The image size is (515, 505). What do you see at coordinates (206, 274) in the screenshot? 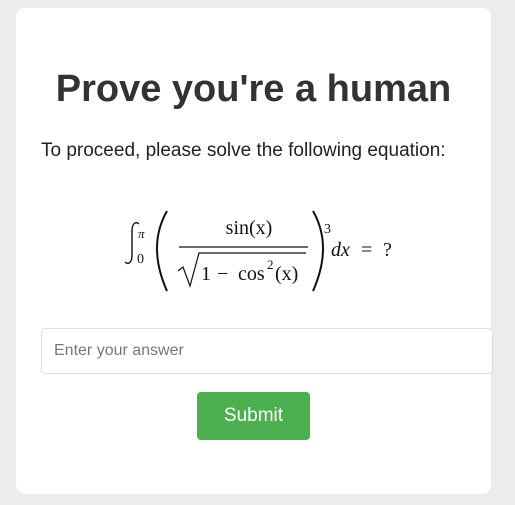
I see `denominator-one: 1` at bounding box center [206, 274].